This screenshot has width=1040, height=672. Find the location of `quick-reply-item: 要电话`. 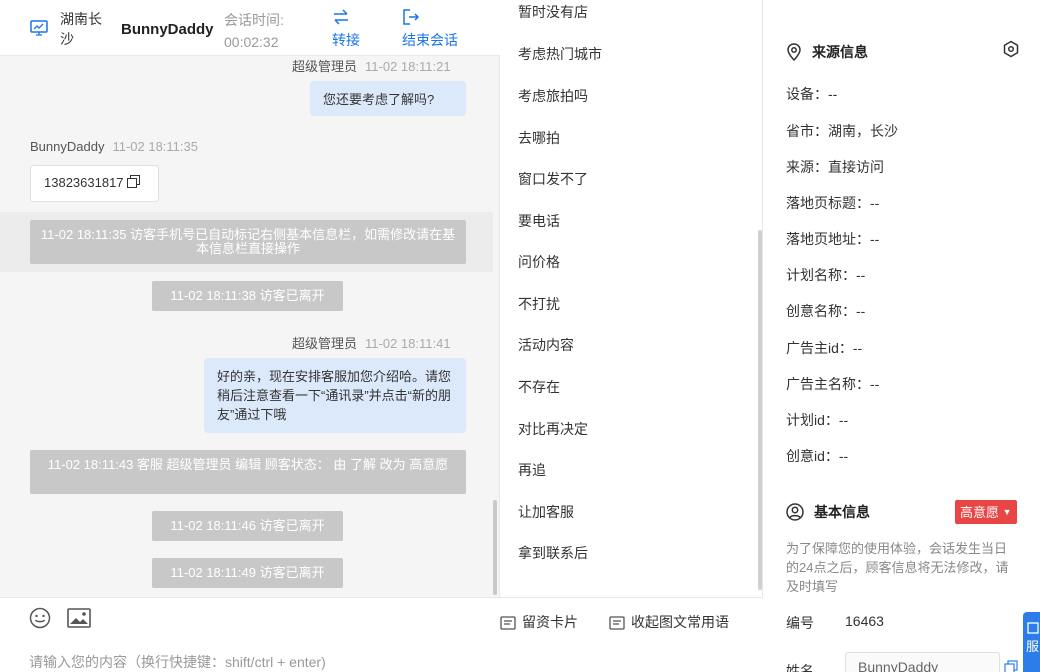

quick-reply-item: 要电话 is located at coordinates (539, 221).